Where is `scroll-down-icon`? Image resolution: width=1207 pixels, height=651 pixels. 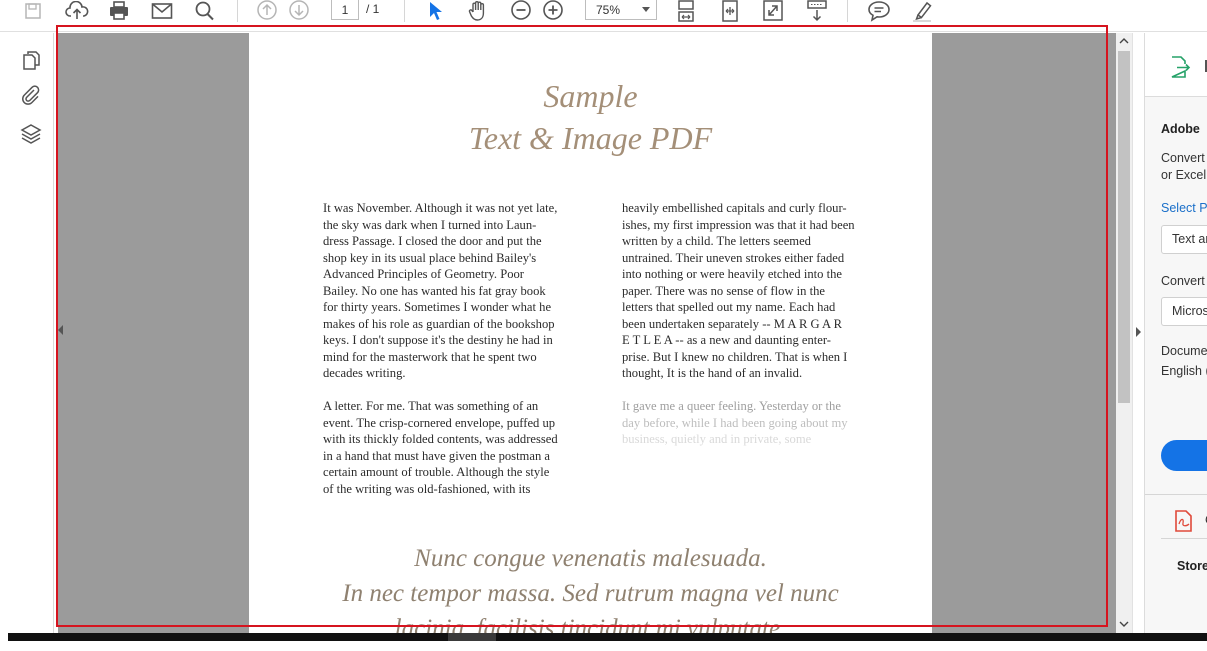
scroll-down-icon is located at coordinates (1124, 625).